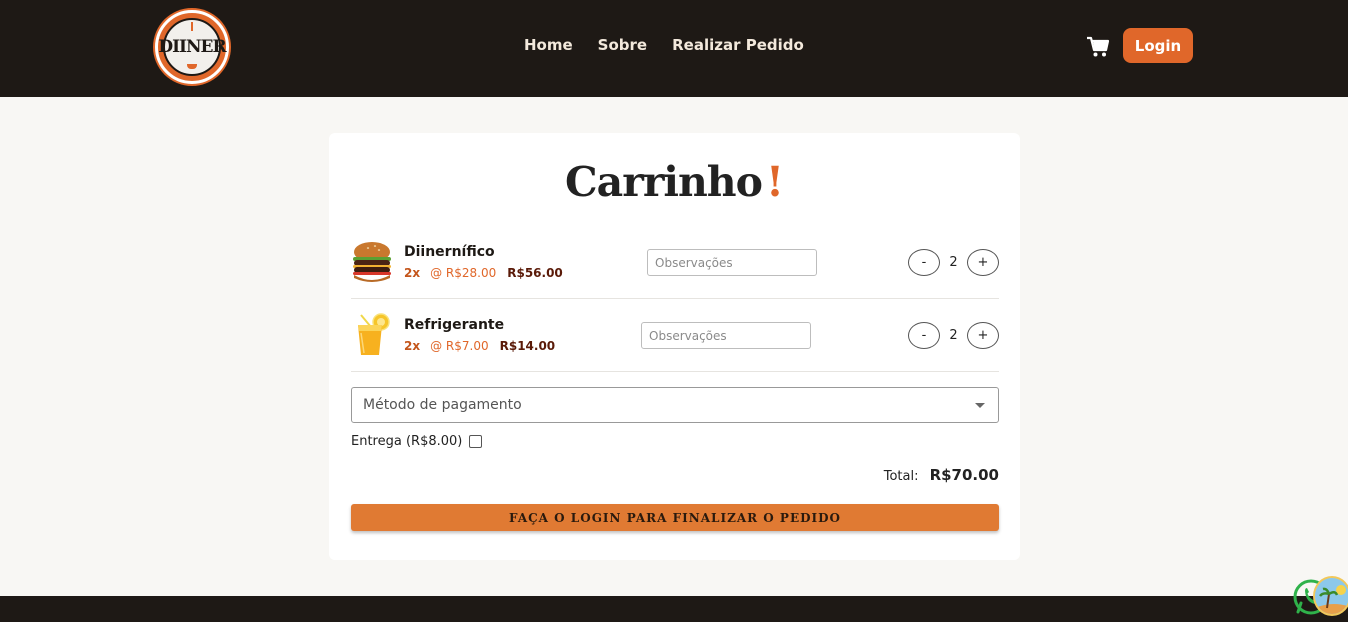  What do you see at coordinates (1158, 45) in the screenshot?
I see `login-button: Login` at bounding box center [1158, 45].